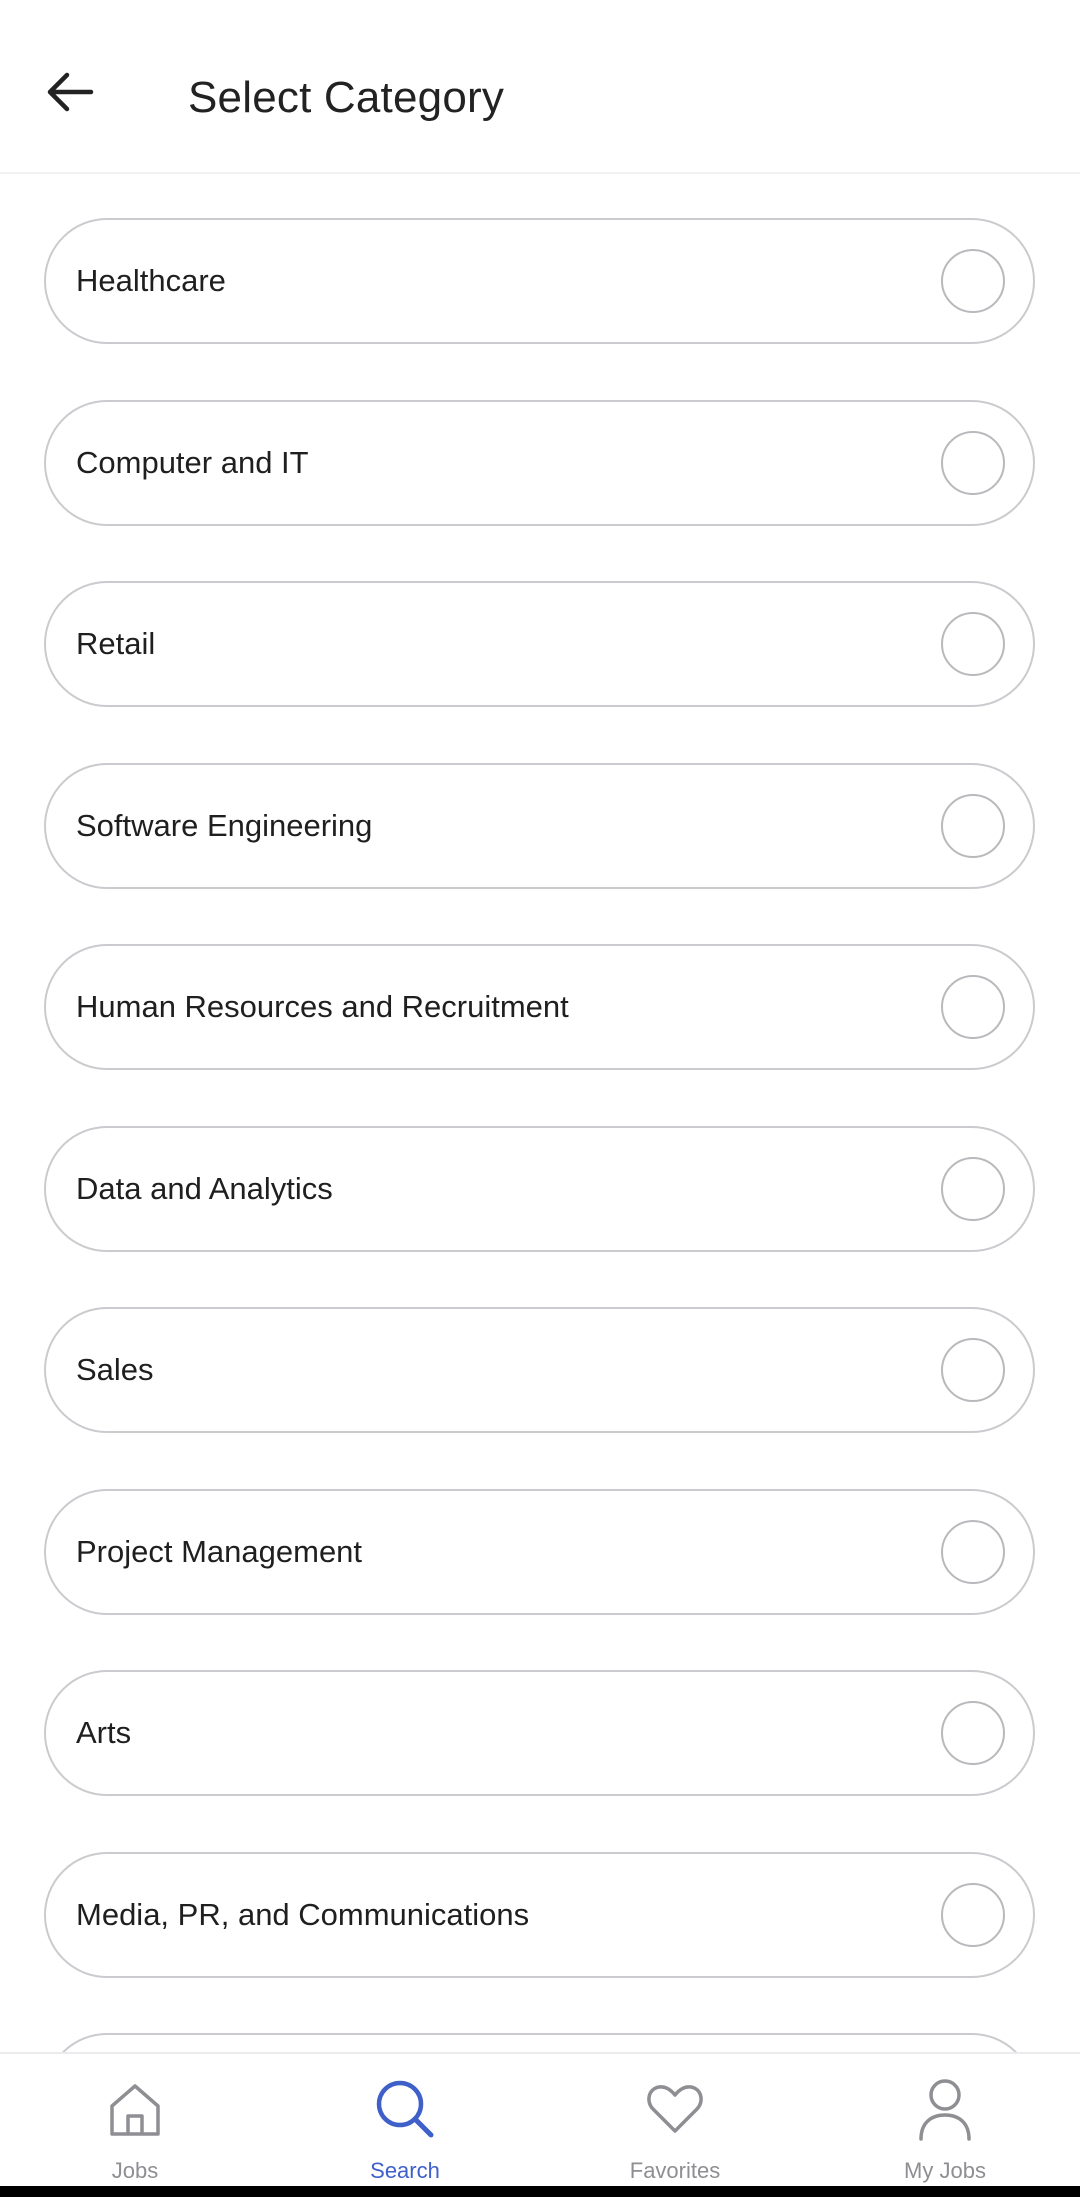 The width and height of the screenshot is (1080, 2197). I want to click on nav-item-jobs: Jobs, so click(135, 2120).